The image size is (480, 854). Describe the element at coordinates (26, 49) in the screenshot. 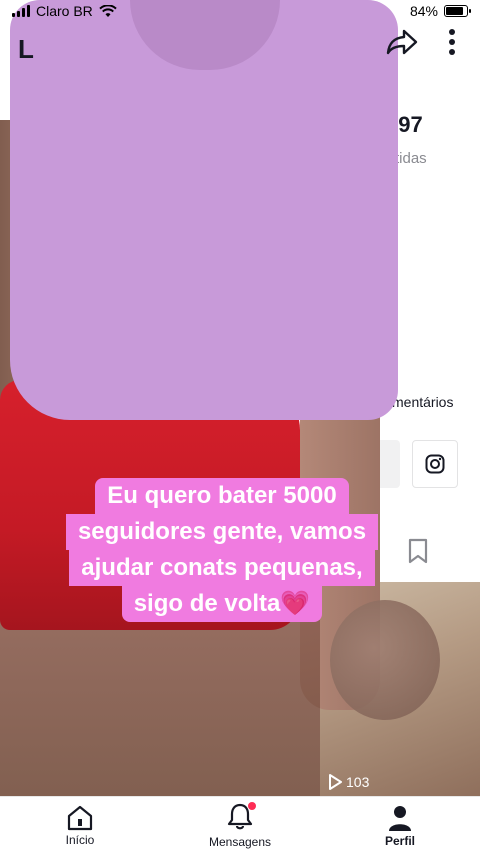

I see `profile-name-partial: L` at that location.